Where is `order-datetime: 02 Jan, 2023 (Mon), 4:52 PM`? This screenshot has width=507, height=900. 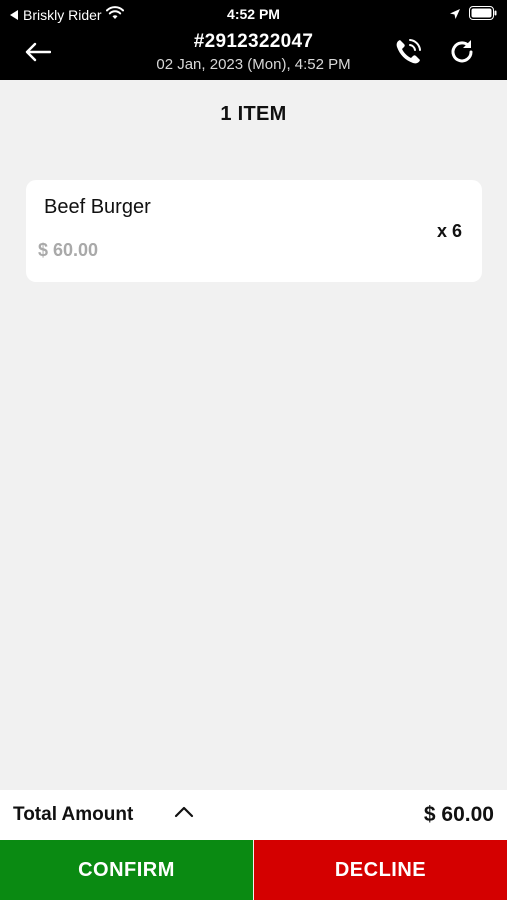
order-datetime: 02 Jan, 2023 (Mon), 4:52 PM is located at coordinates (253, 64).